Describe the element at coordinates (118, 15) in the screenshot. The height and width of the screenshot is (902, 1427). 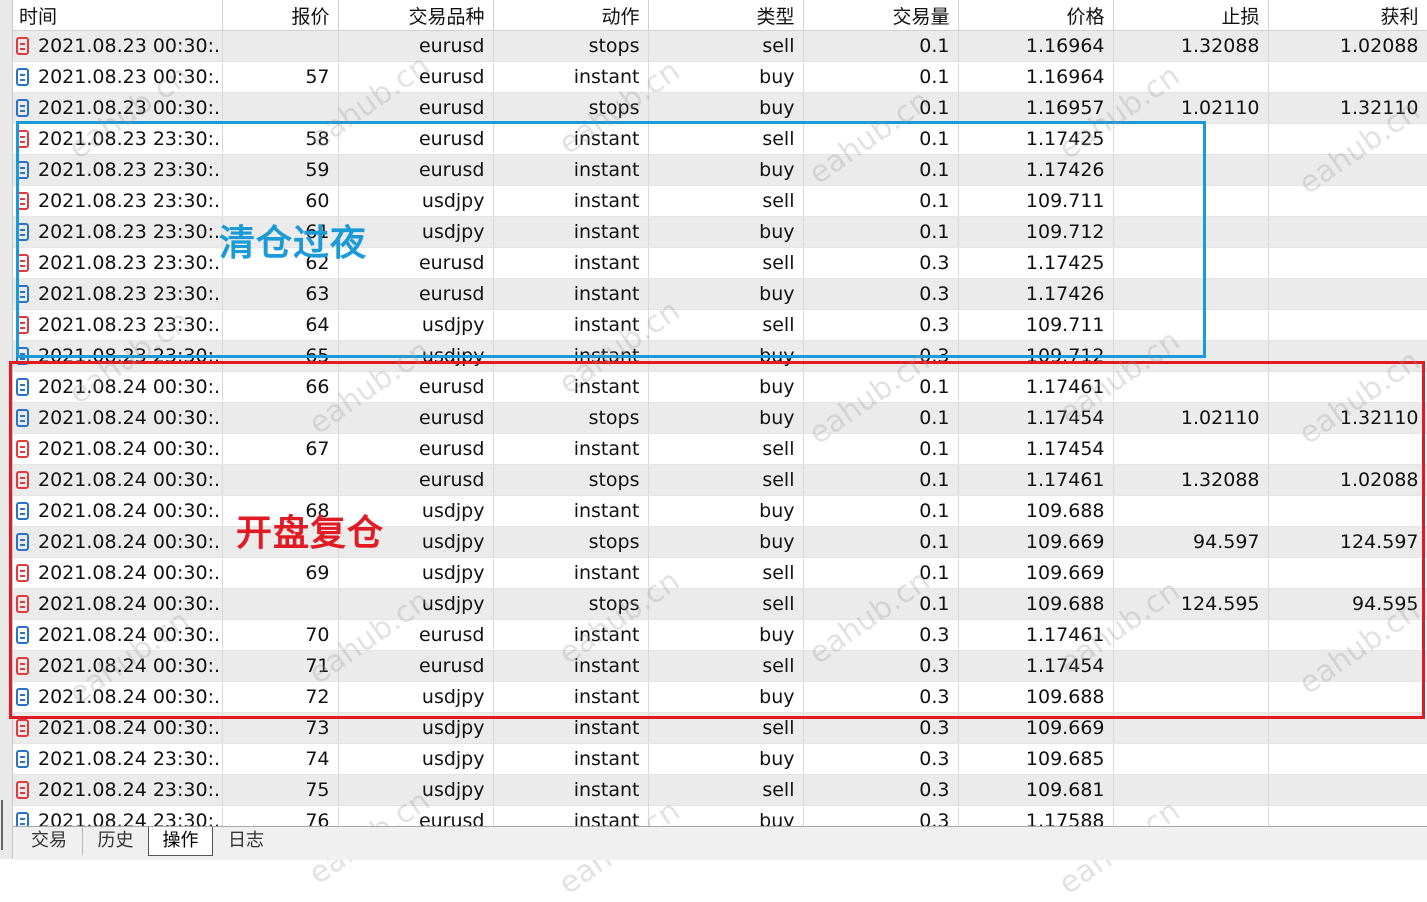
I see `column-header-time: 时间` at that location.